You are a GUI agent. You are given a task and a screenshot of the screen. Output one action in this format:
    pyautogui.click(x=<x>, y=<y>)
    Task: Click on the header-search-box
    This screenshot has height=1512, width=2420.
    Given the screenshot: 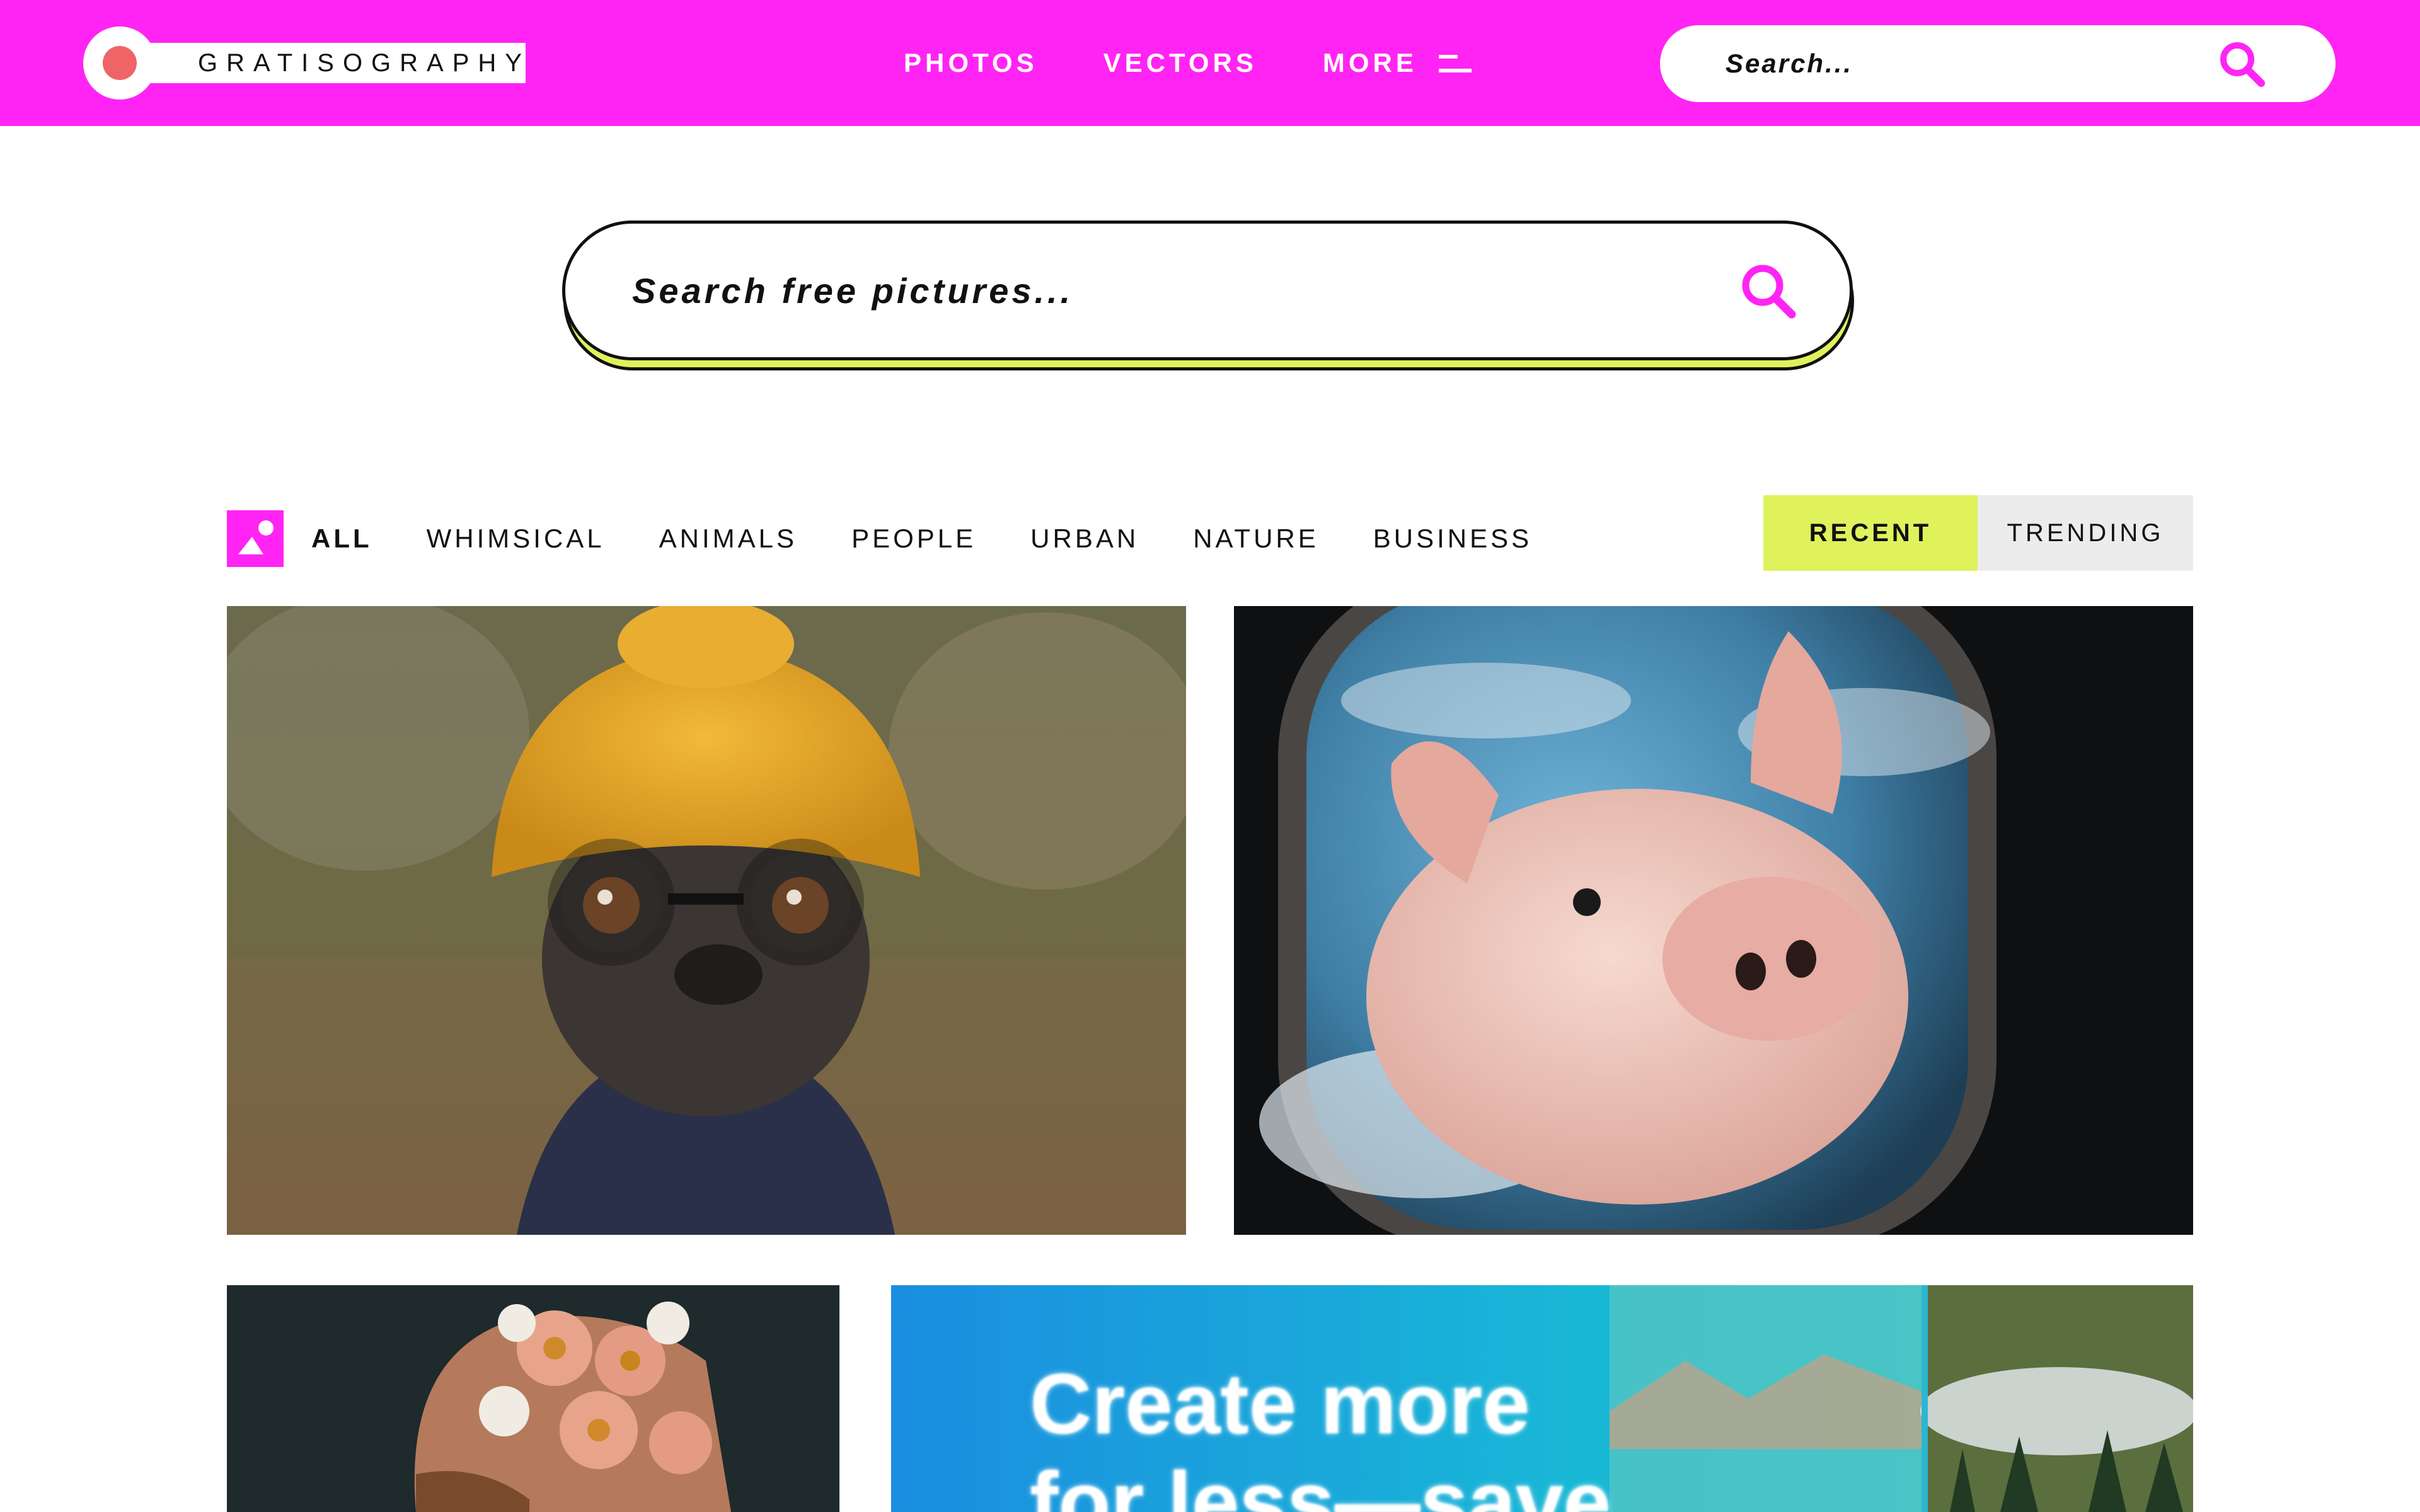 What is the action you would take?
    pyautogui.click(x=1998, y=63)
    